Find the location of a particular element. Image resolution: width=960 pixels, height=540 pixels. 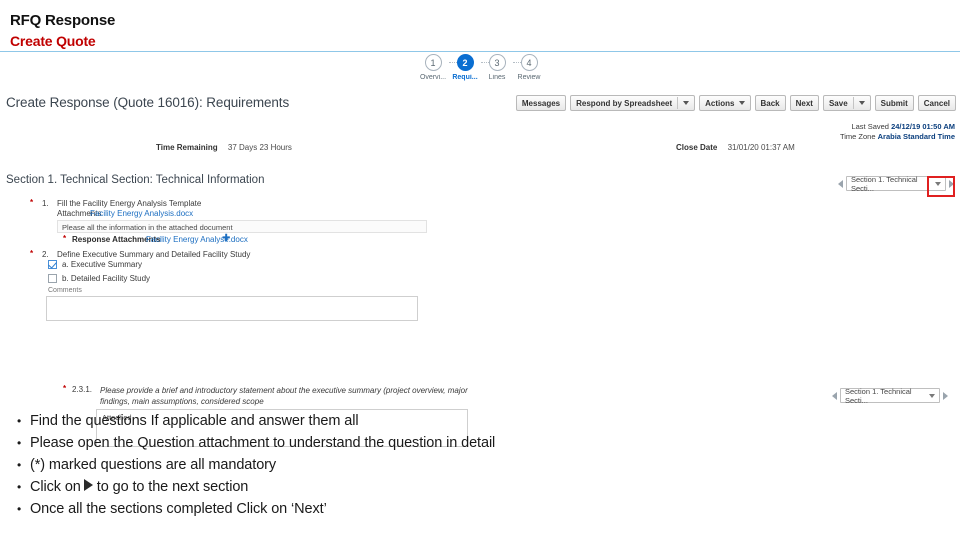

add-attachment-button: ✚ is located at coordinates (226, 238).